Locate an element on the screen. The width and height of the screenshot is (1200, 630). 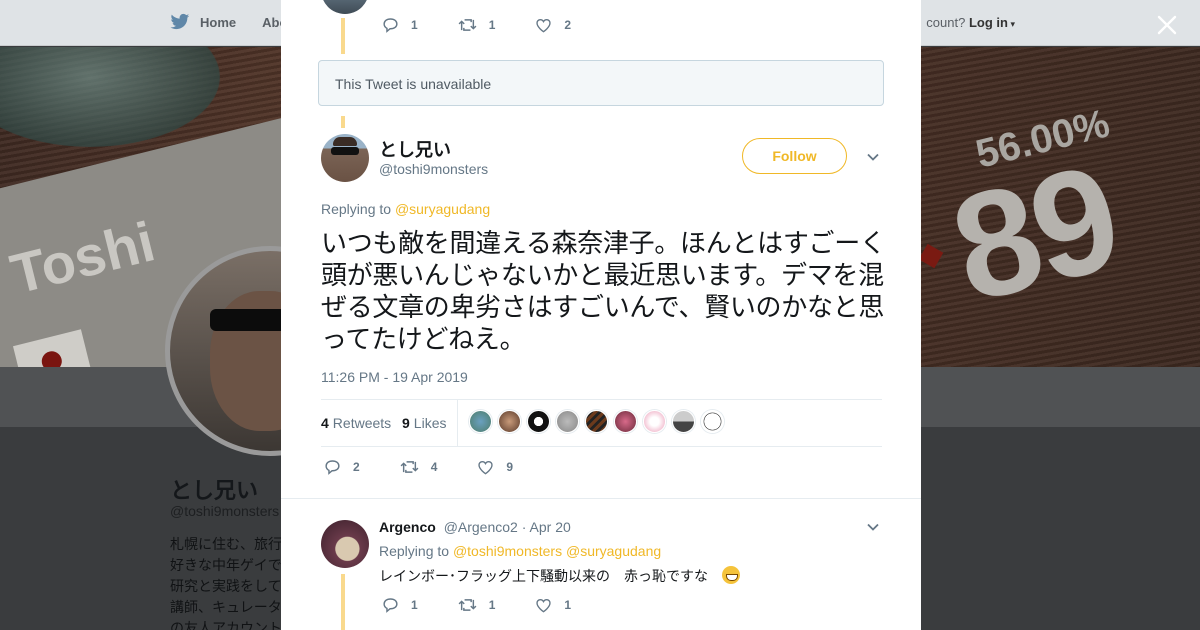
follow-button: Follow is located at coordinates (794, 156).